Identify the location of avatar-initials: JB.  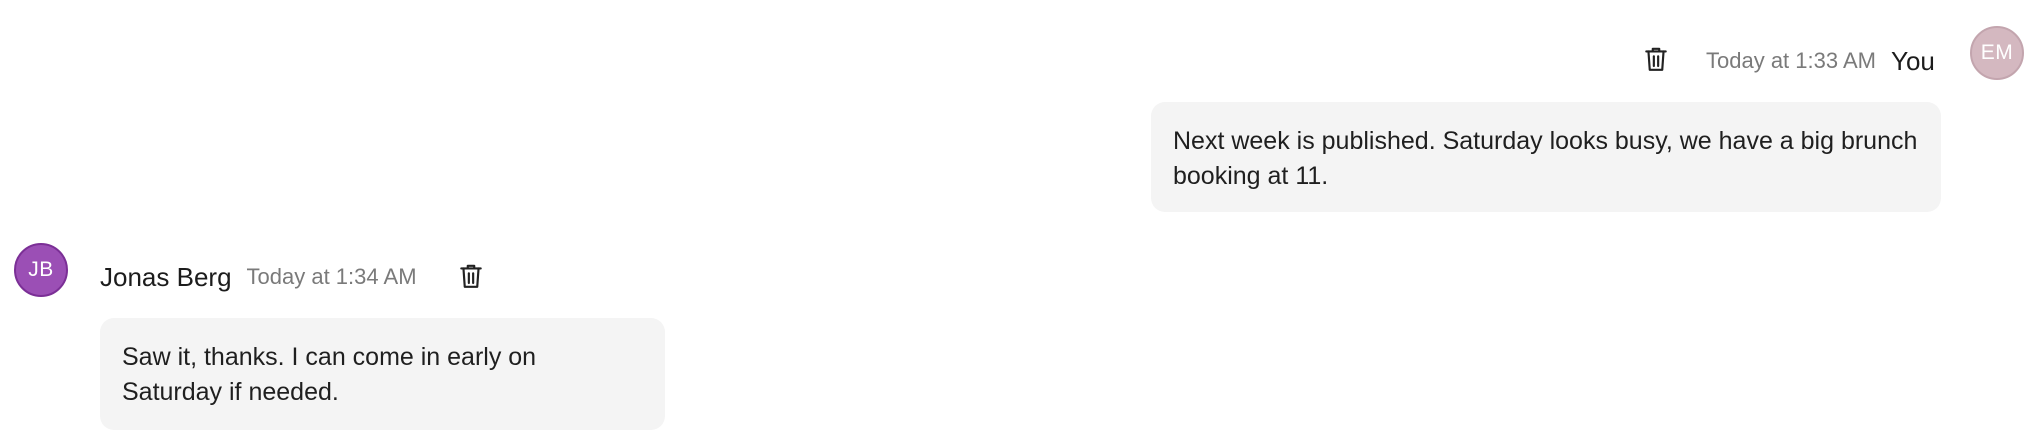
(41, 269).